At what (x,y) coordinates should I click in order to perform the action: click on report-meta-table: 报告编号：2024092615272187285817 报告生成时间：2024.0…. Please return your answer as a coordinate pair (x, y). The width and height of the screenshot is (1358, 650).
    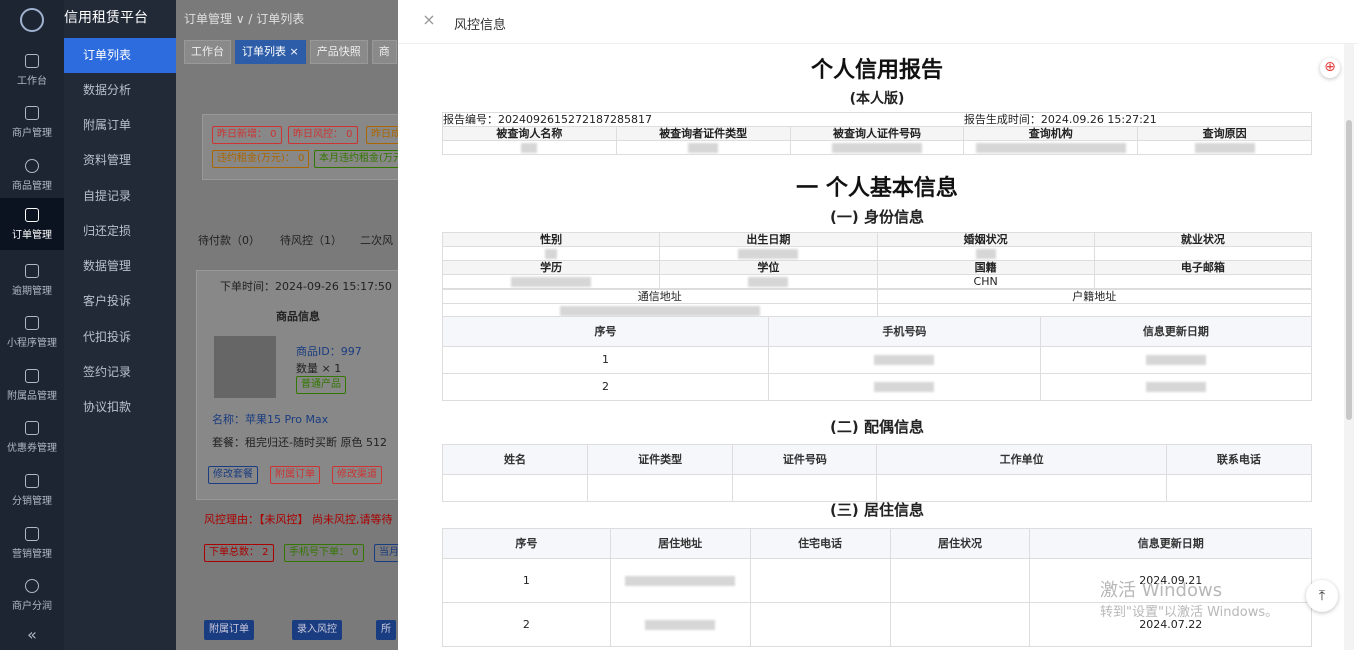
    Looking at the image, I should click on (876, 133).